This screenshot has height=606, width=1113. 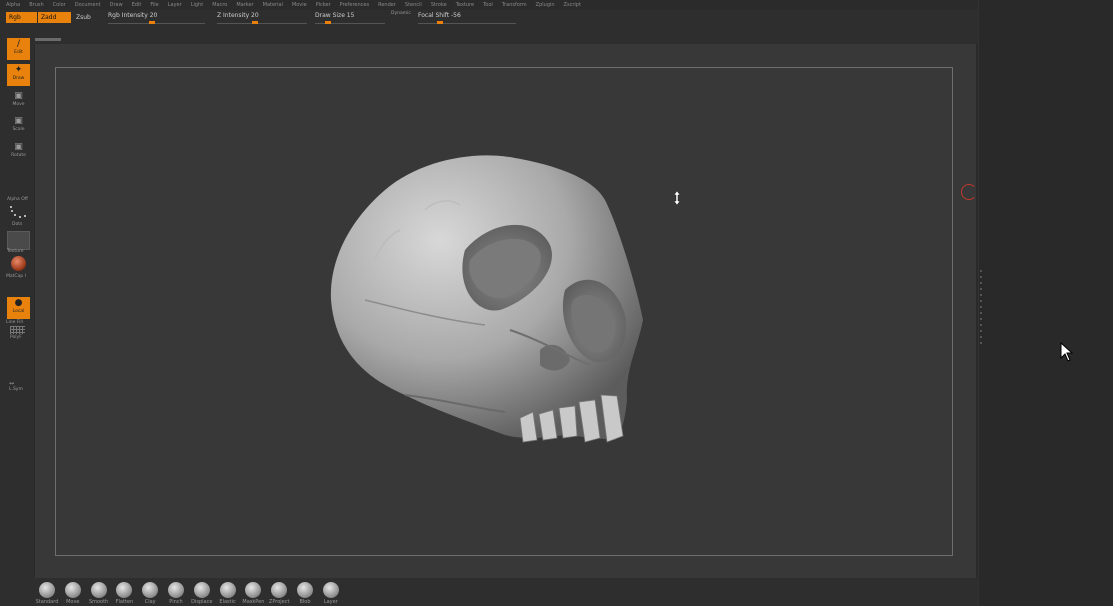 I want to click on rgb-intensity-slider: Rgb Intensity 20, so click(x=156, y=20).